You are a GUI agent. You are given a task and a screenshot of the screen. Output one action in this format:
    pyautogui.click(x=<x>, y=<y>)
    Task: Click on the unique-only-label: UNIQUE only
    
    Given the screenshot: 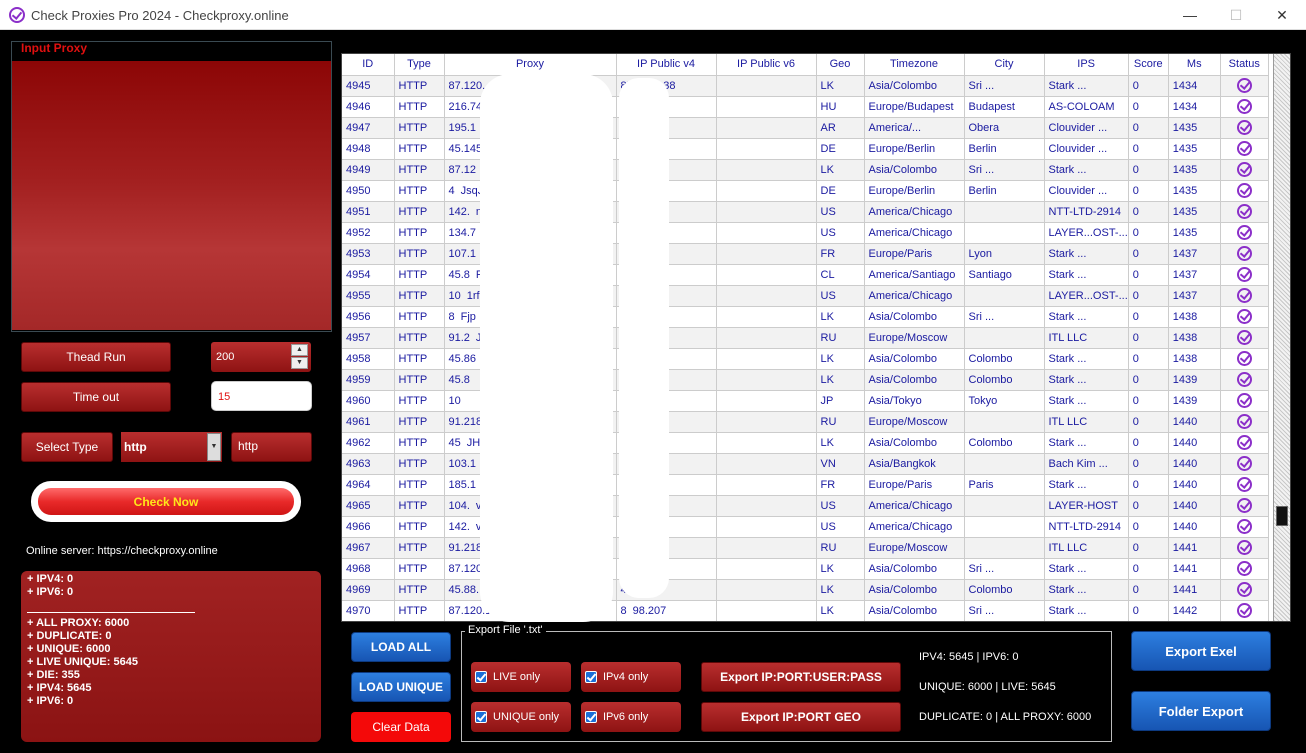 What is the action you would take?
    pyautogui.click(x=526, y=717)
    